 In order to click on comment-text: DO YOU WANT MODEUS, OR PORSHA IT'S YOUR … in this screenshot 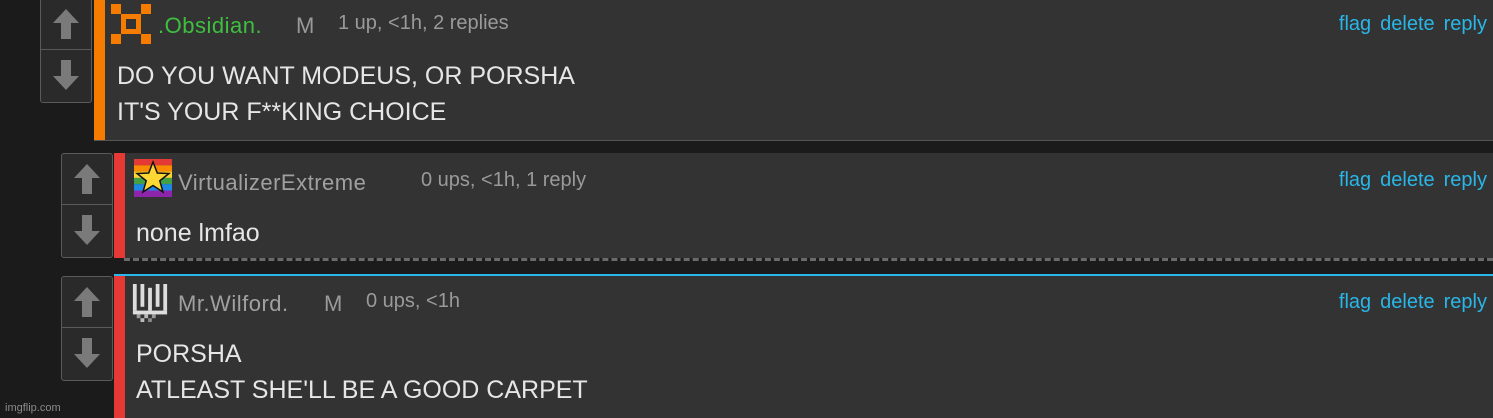, I will do `click(346, 94)`.